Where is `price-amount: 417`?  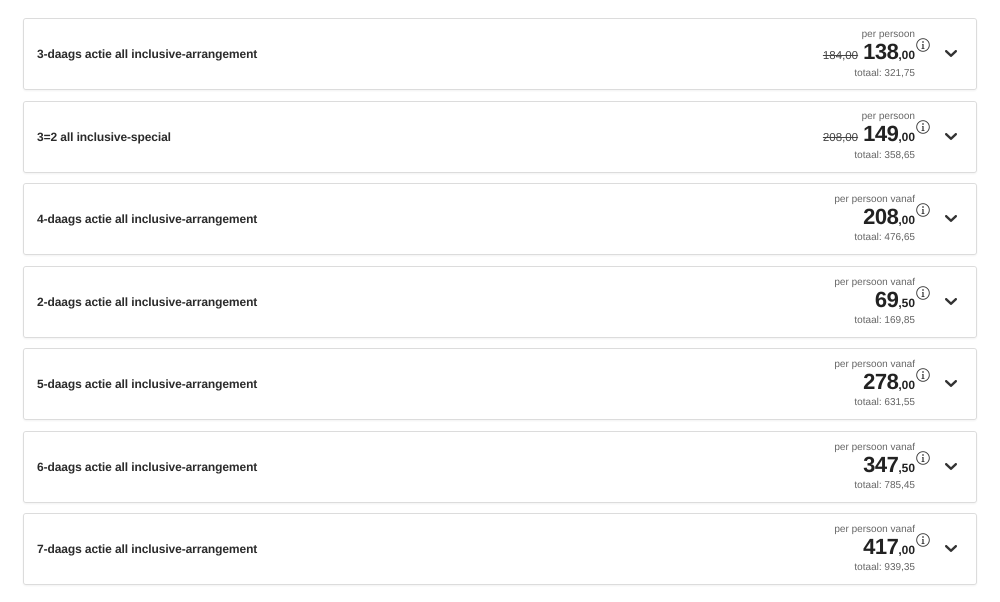 price-amount: 417 is located at coordinates (880, 547).